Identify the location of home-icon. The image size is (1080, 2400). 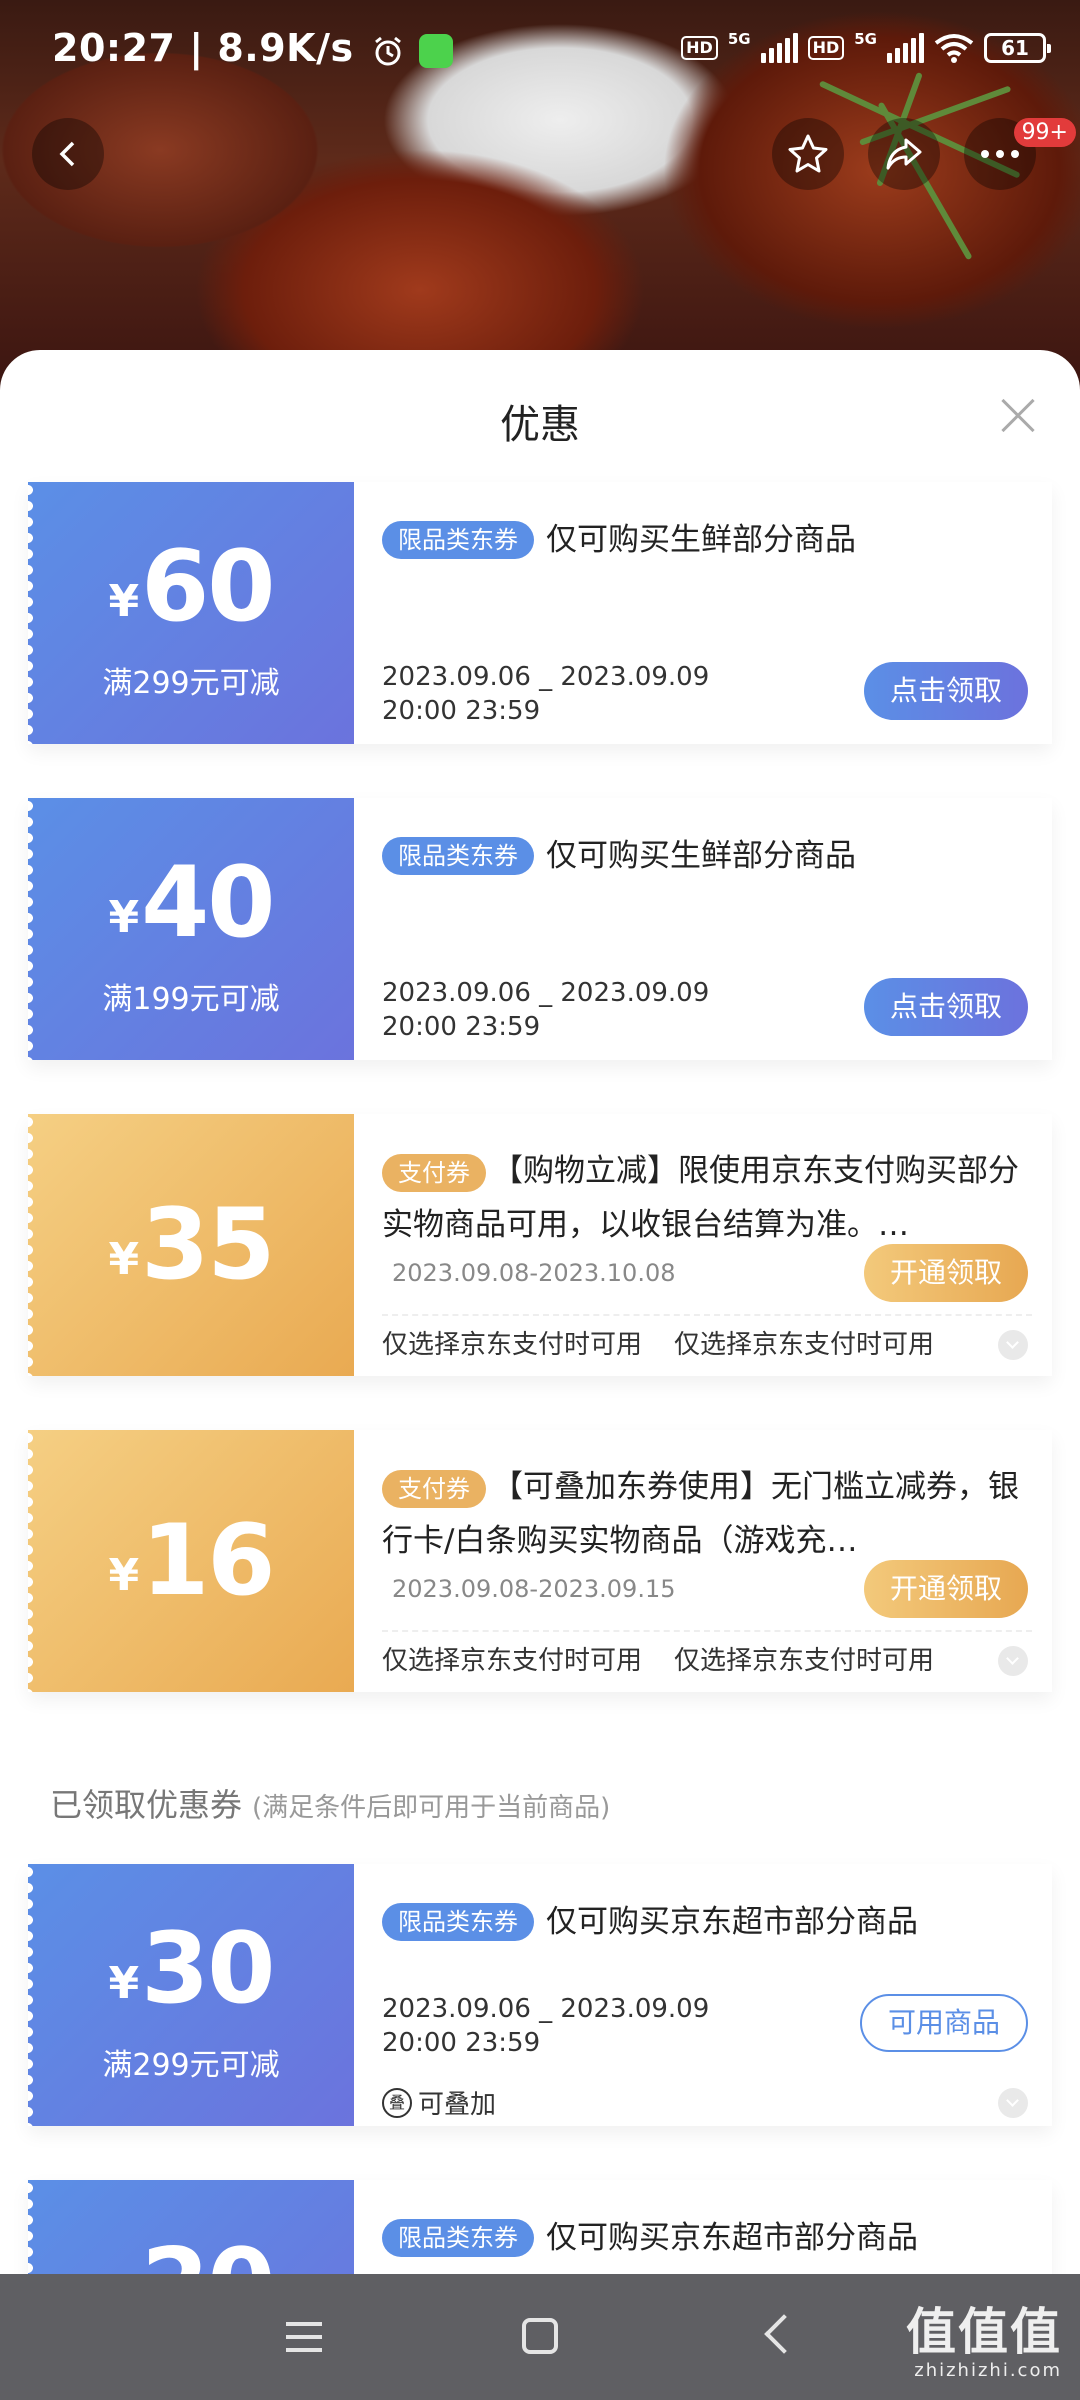
(540, 2336).